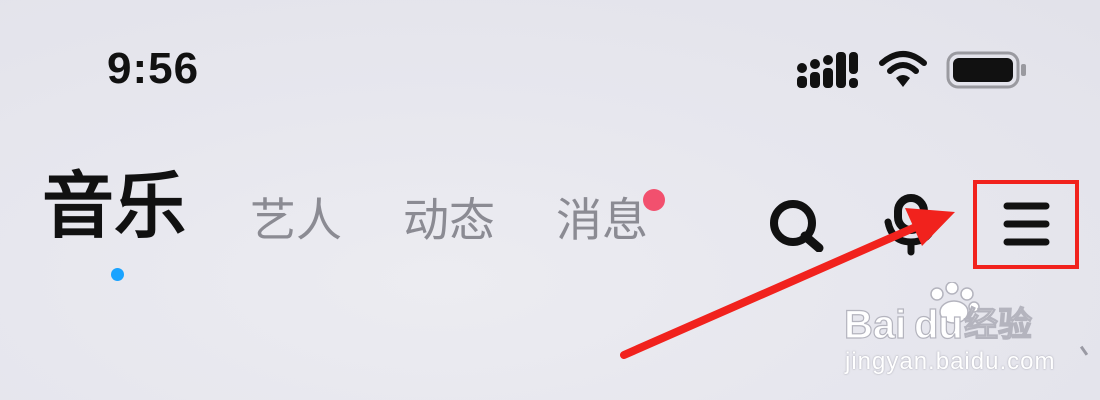 The image size is (1100, 400). What do you see at coordinates (1086, 349) in the screenshot?
I see `edge-mark` at bounding box center [1086, 349].